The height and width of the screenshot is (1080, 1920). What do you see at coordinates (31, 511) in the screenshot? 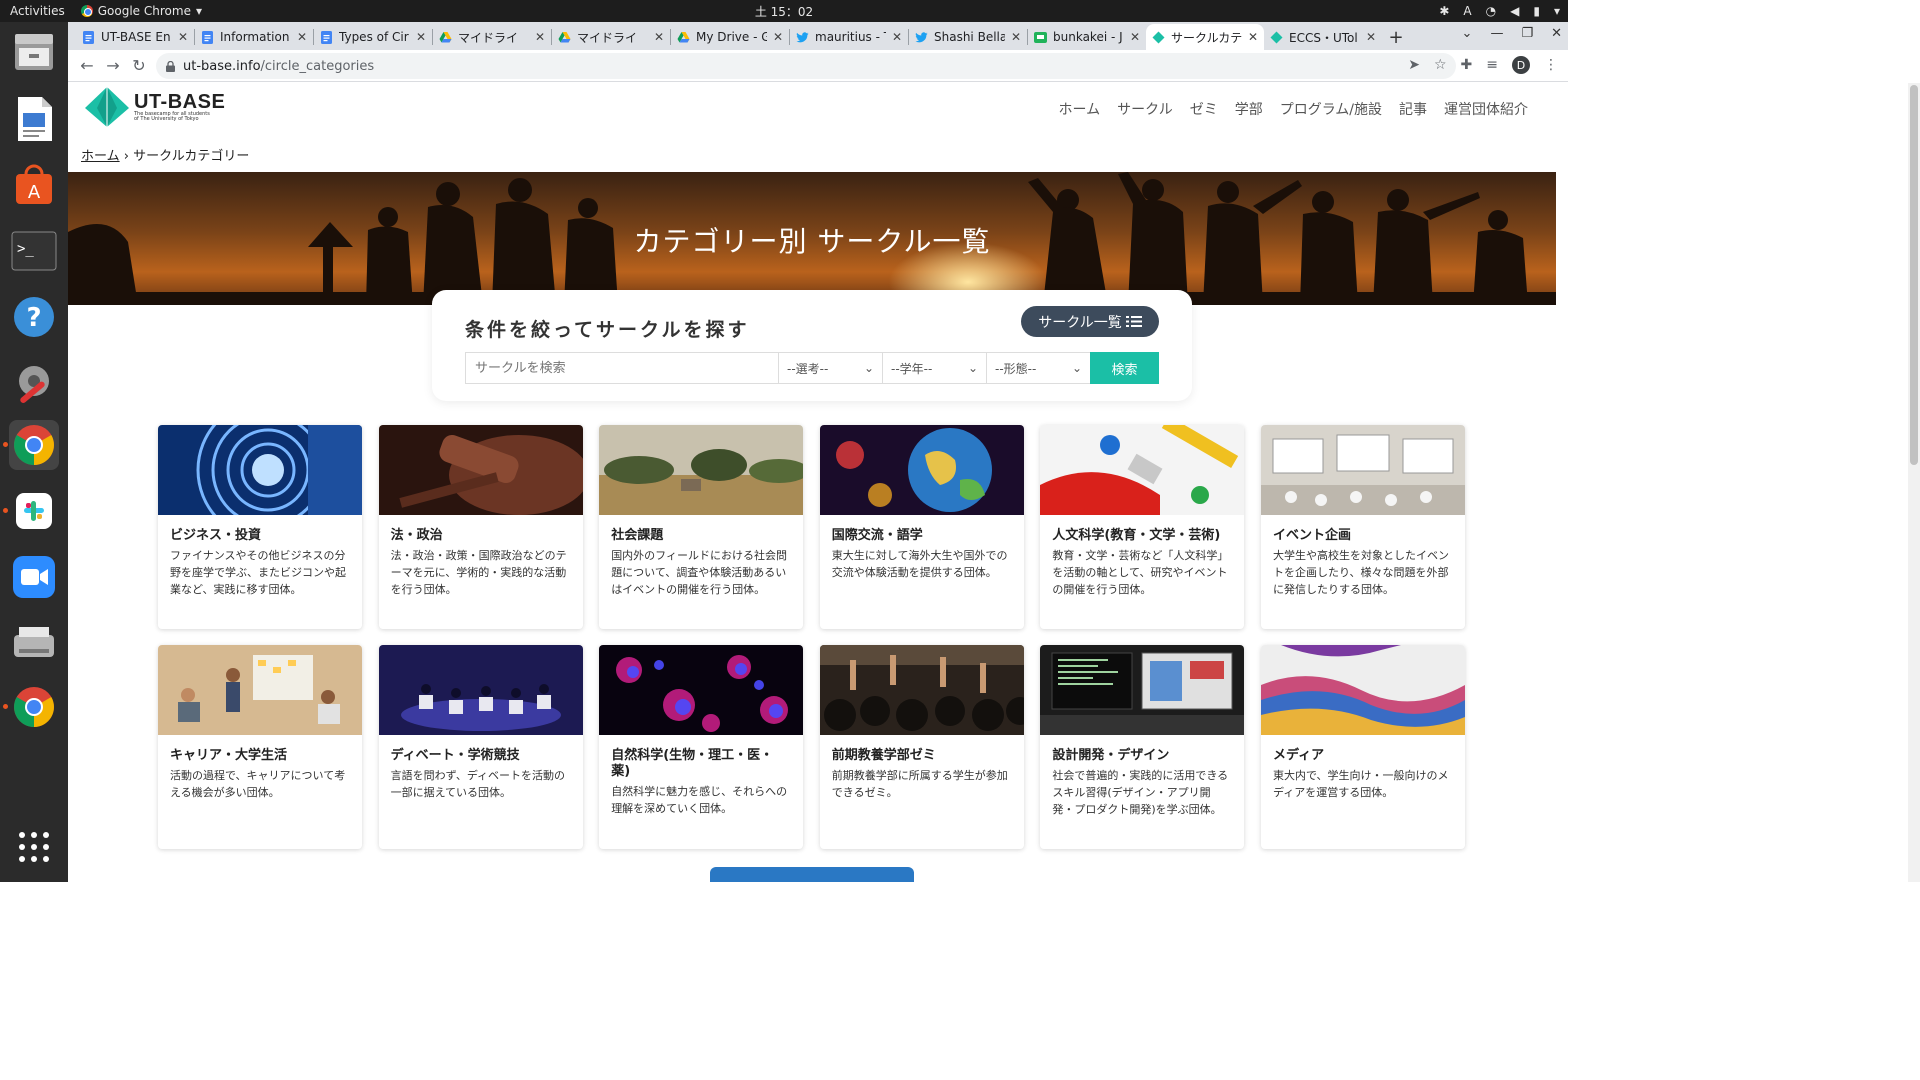
I see `slack-launcher` at bounding box center [31, 511].